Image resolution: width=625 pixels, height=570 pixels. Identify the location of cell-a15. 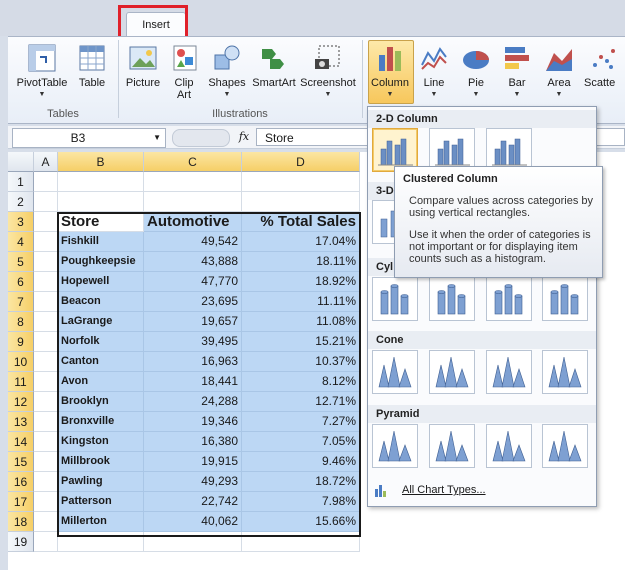
(46, 462).